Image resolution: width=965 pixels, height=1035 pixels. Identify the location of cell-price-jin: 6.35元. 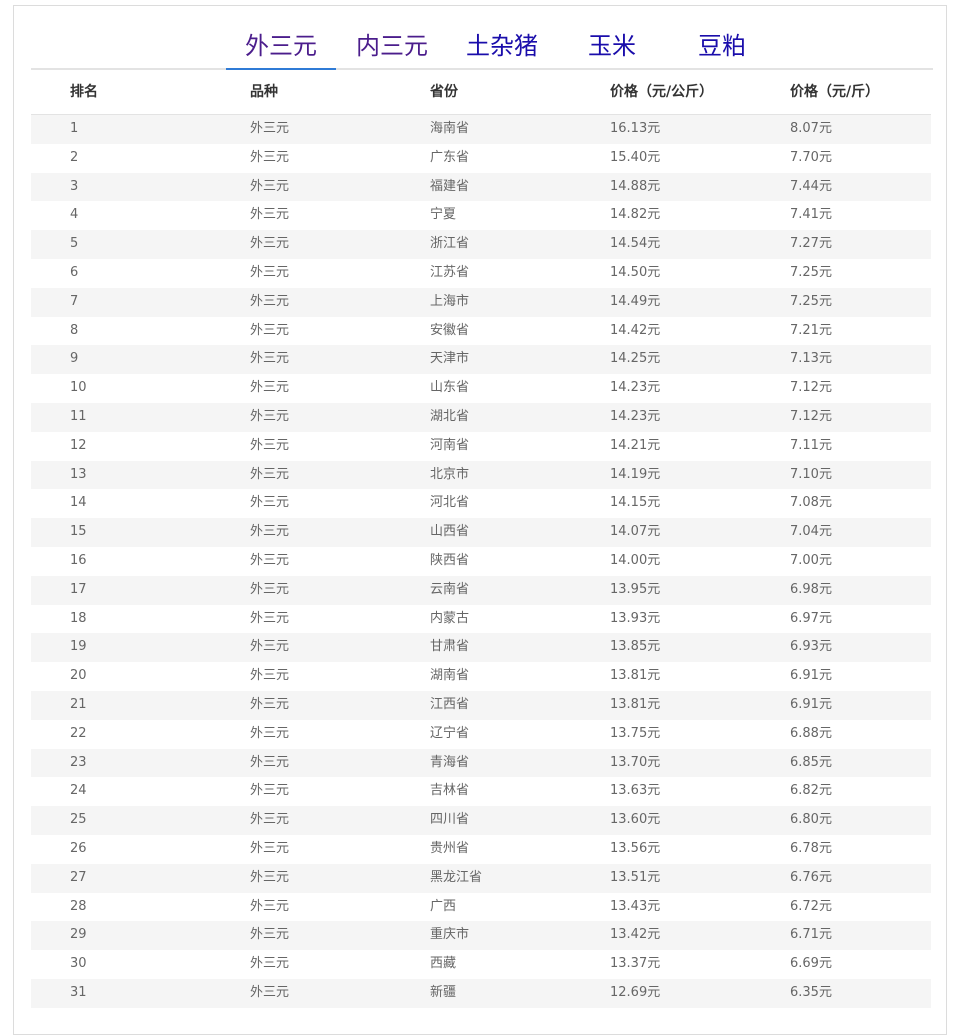
(811, 992).